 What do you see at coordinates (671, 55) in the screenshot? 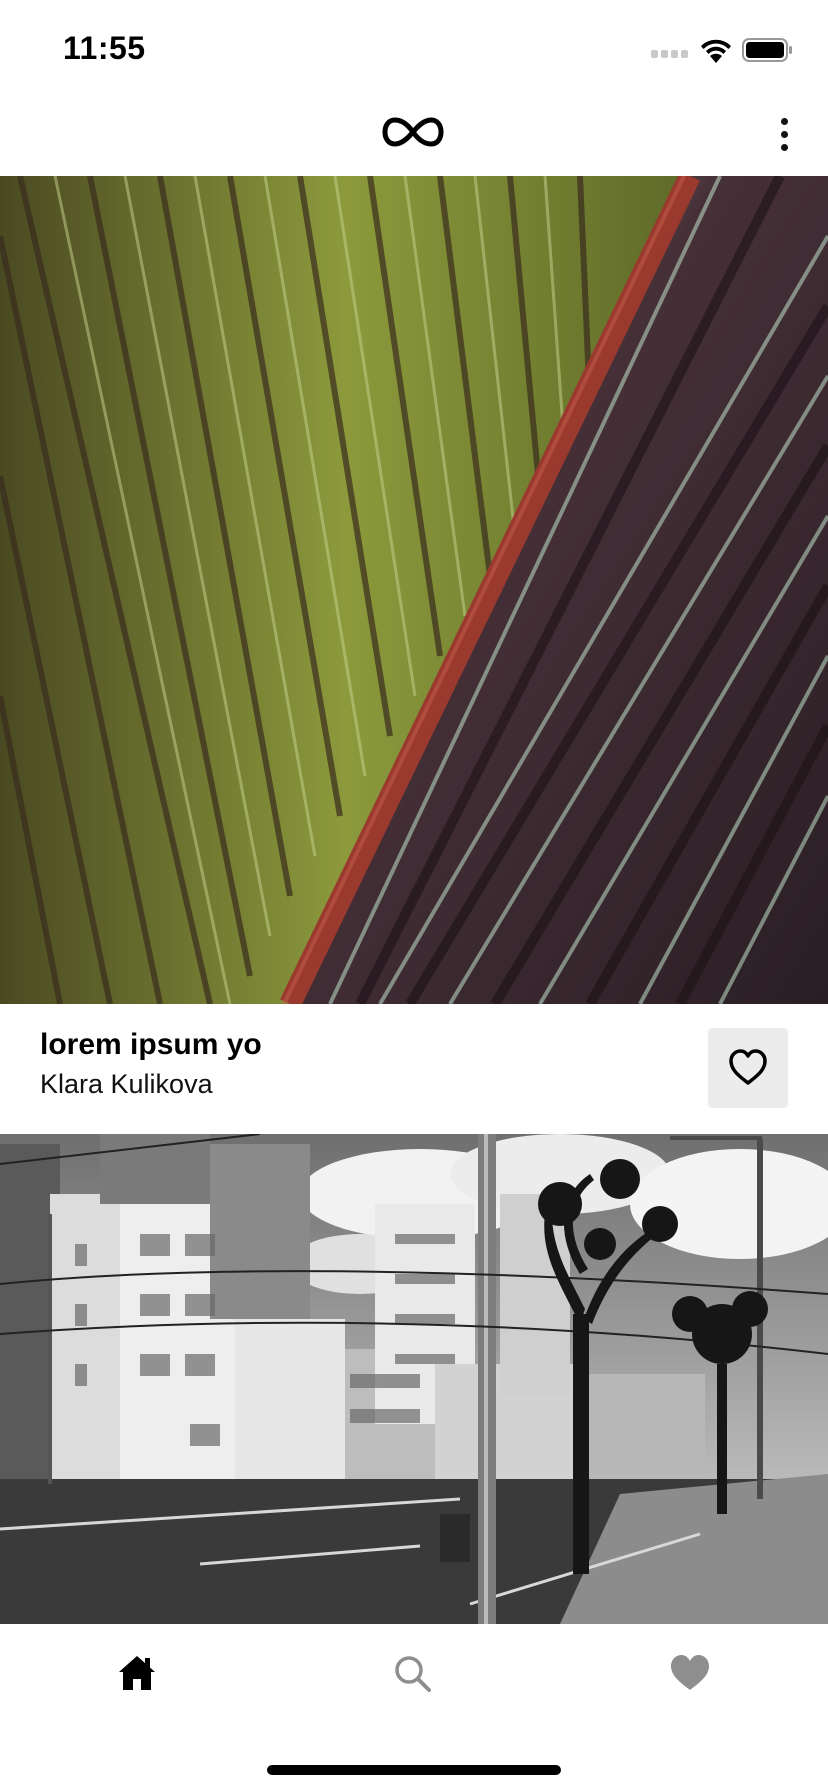
I see `signal-dots-icon` at bounding box center [671, 55].